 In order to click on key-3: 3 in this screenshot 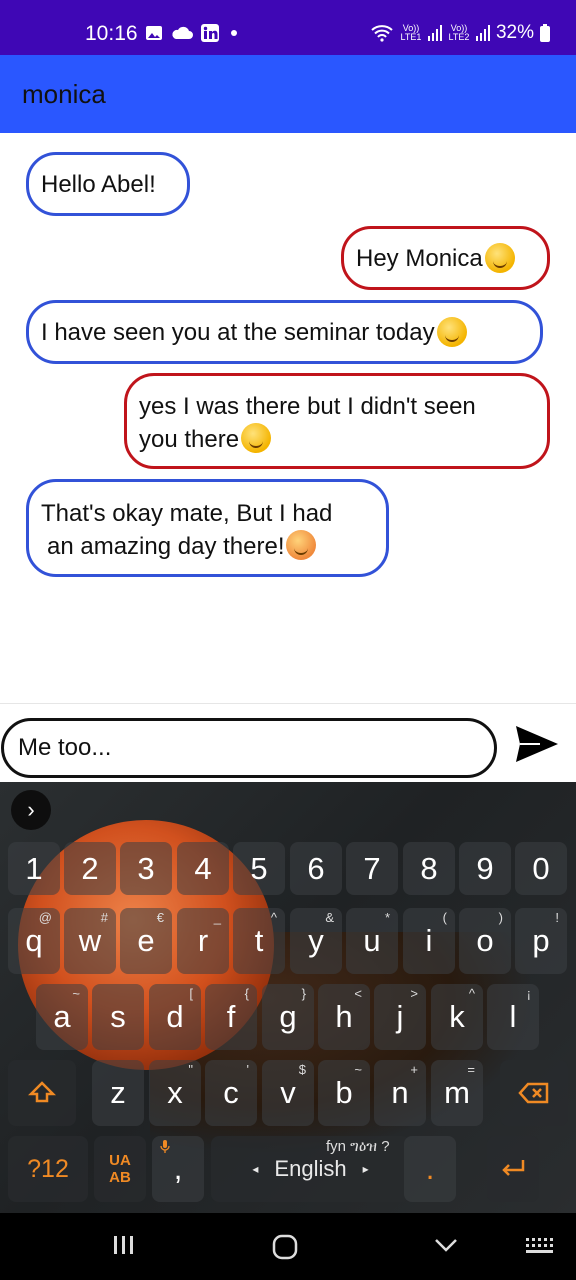, I will do `click(146, 868)`.